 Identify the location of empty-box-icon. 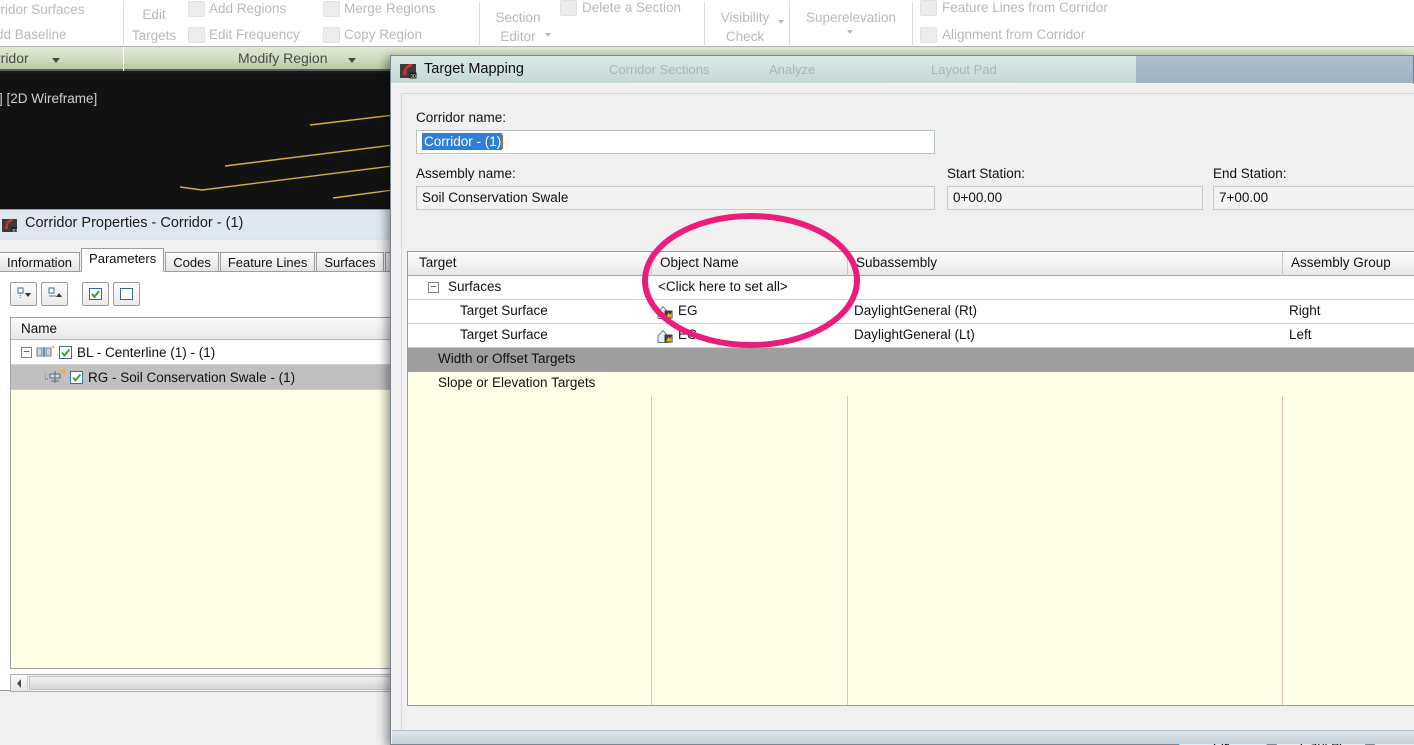
(126, 294).